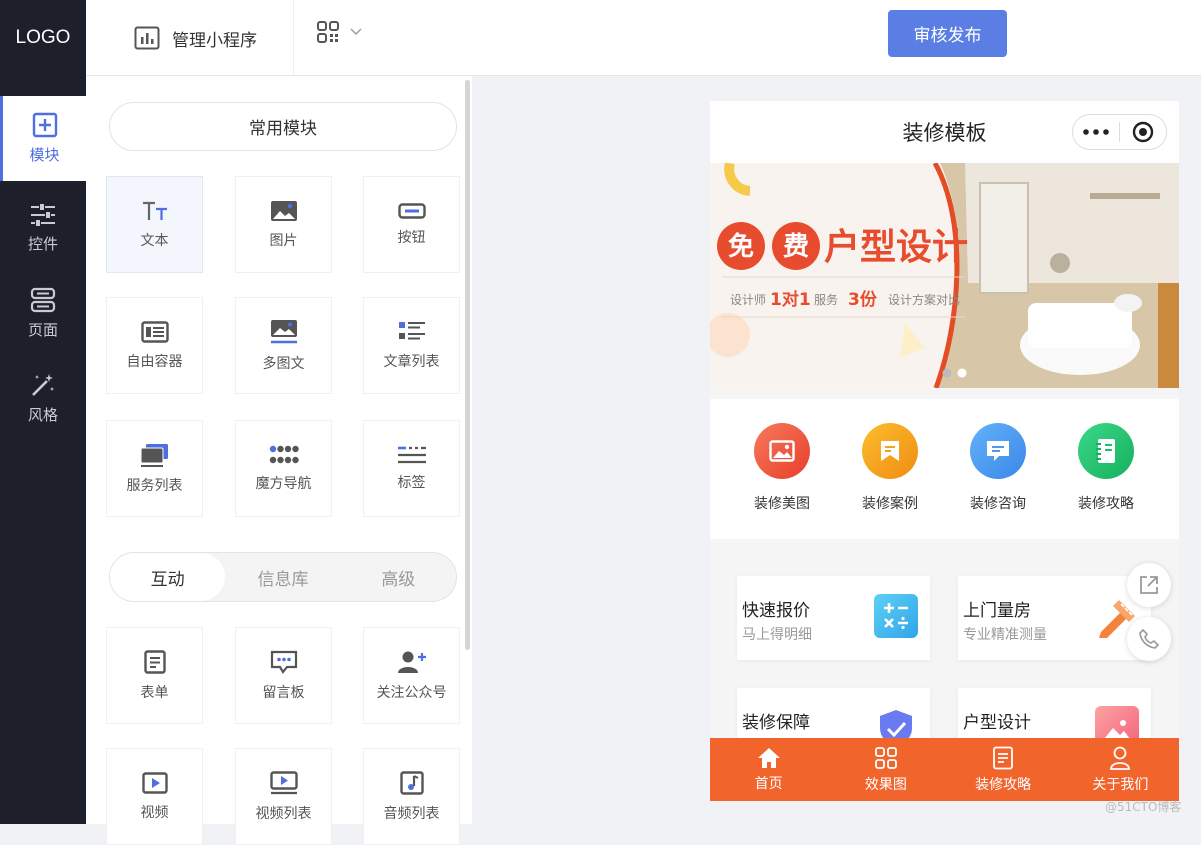  Describe the element at coordinates (1143, 807) in the screenshot. I see `watermark: @51CTO博客` at that location.